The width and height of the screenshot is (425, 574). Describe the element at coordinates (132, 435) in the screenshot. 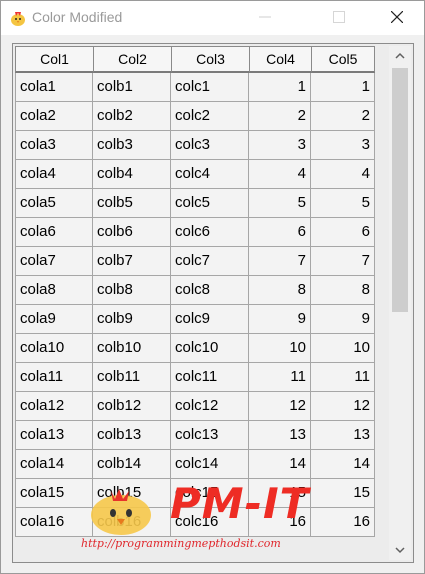

I see `table-cell: colb13` at that location.